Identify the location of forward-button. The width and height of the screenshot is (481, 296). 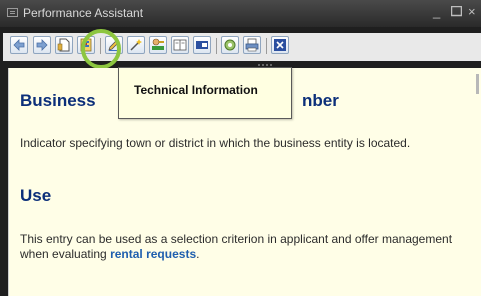
(42, 45).